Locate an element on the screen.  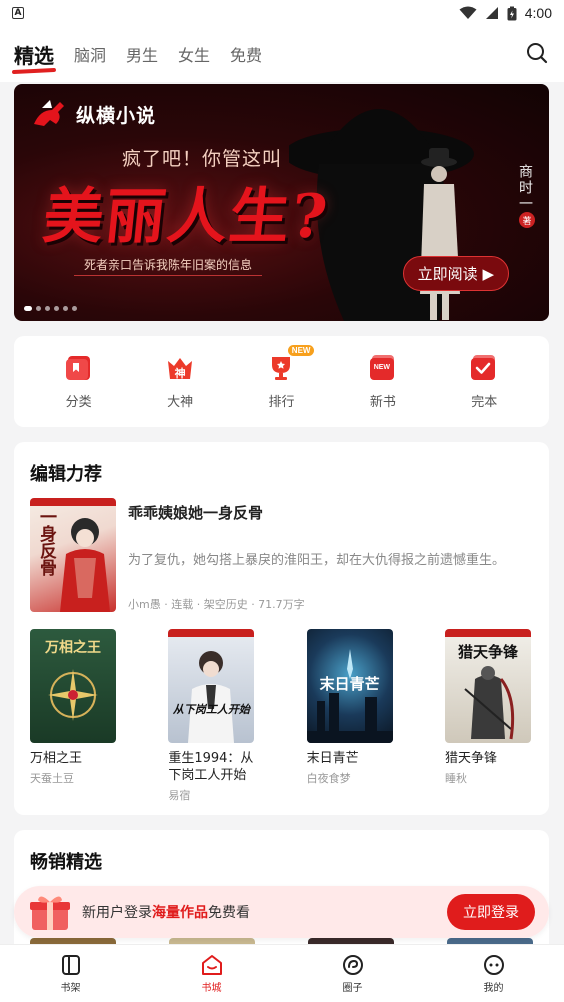
quick-entry-bar: 分类 神 大神 NEW 排行 NEW 新书 完本 is located at coordinates (281, 381).